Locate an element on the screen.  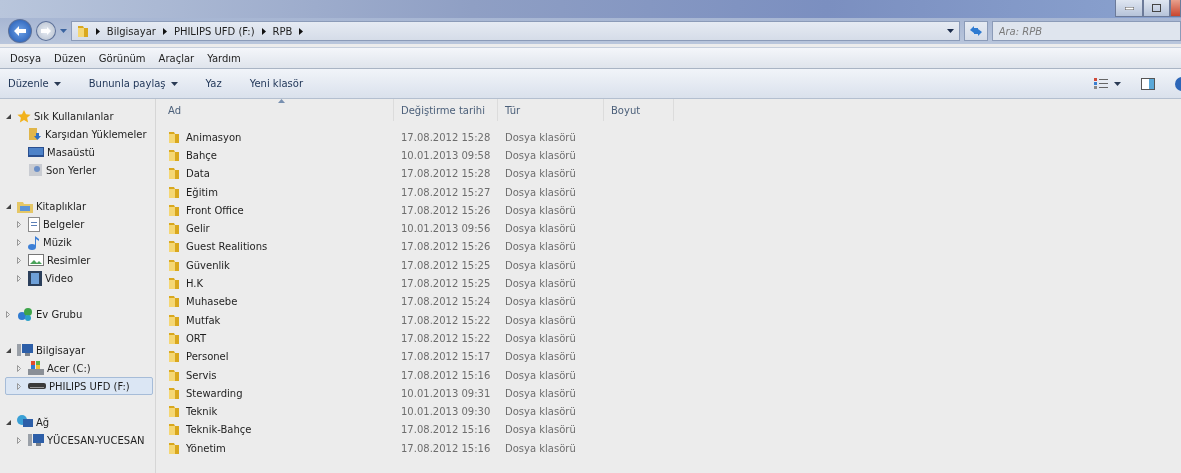
folder-row: Guest Realitions 17.08.2012 15:26 Dosya klasörü is located at coordinates (671, 247).